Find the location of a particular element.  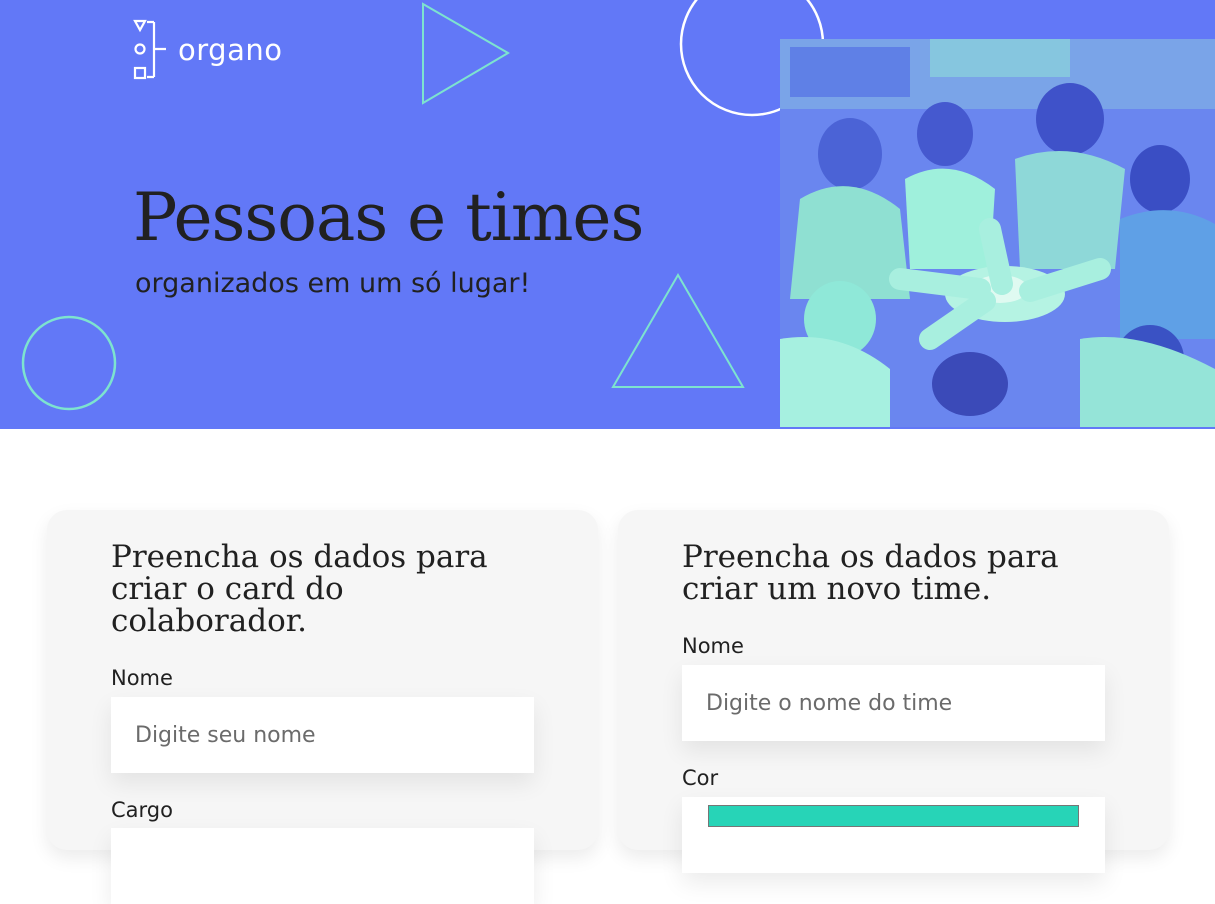

triangle-up-decoration is located at coordinates (678, 330).